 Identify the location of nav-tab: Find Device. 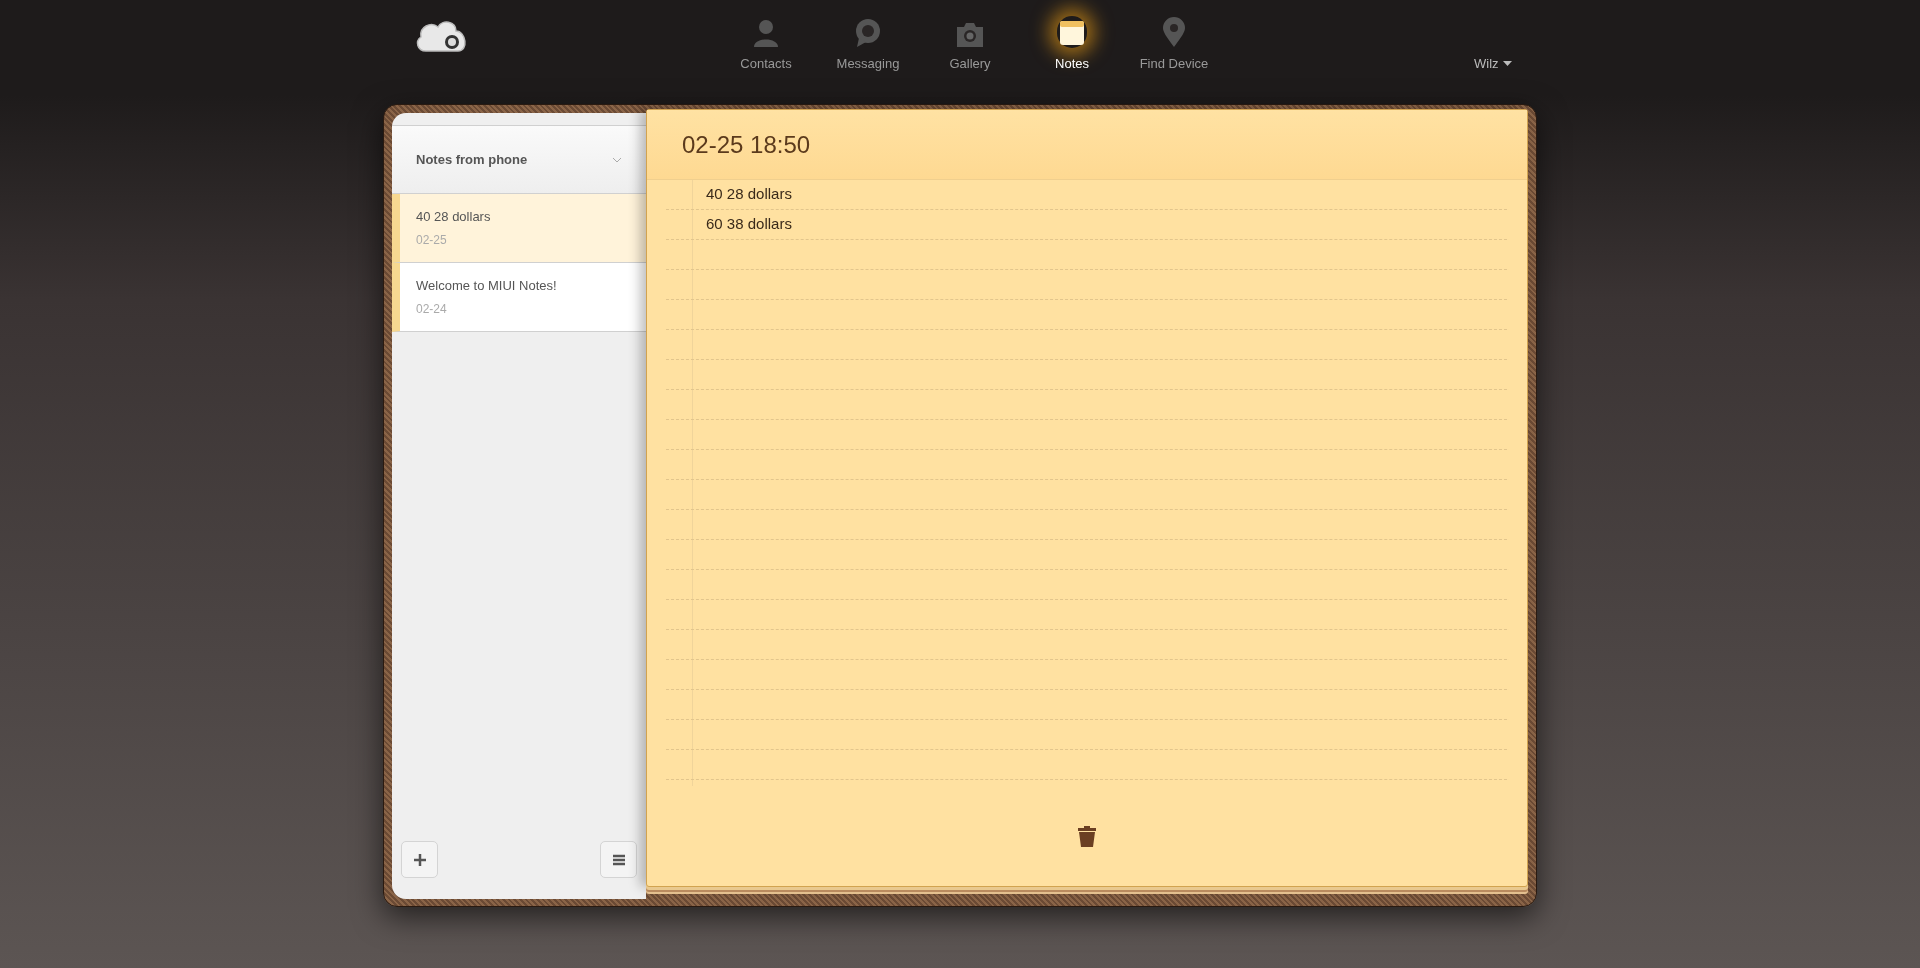
(1174, 45).